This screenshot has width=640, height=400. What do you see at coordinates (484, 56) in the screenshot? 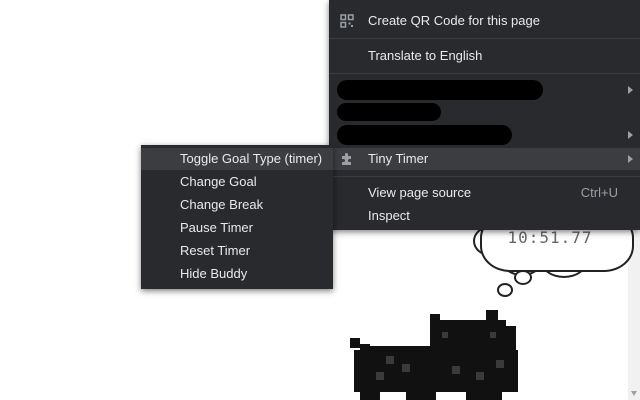
I see `menu-item-translate: Translate to English` at bounding box center [484, 56].